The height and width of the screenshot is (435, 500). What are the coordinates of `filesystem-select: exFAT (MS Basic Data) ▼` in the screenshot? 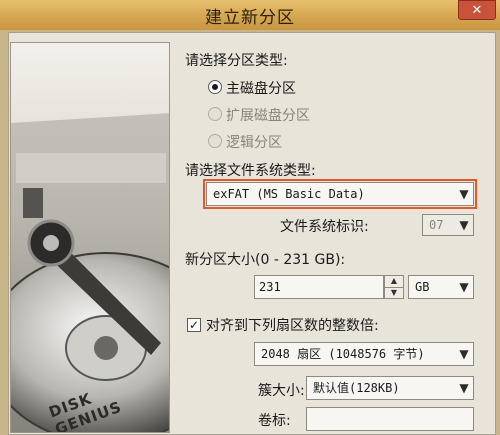 It's located at (340, 194).